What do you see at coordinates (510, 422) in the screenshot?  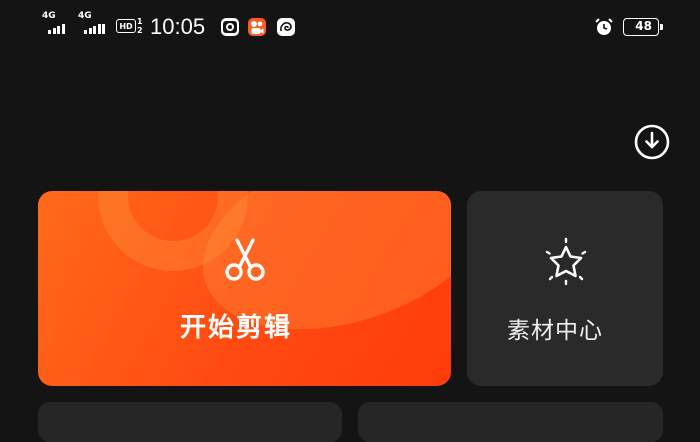 I see `bottom-card-right` at bounding box center [510, 422].